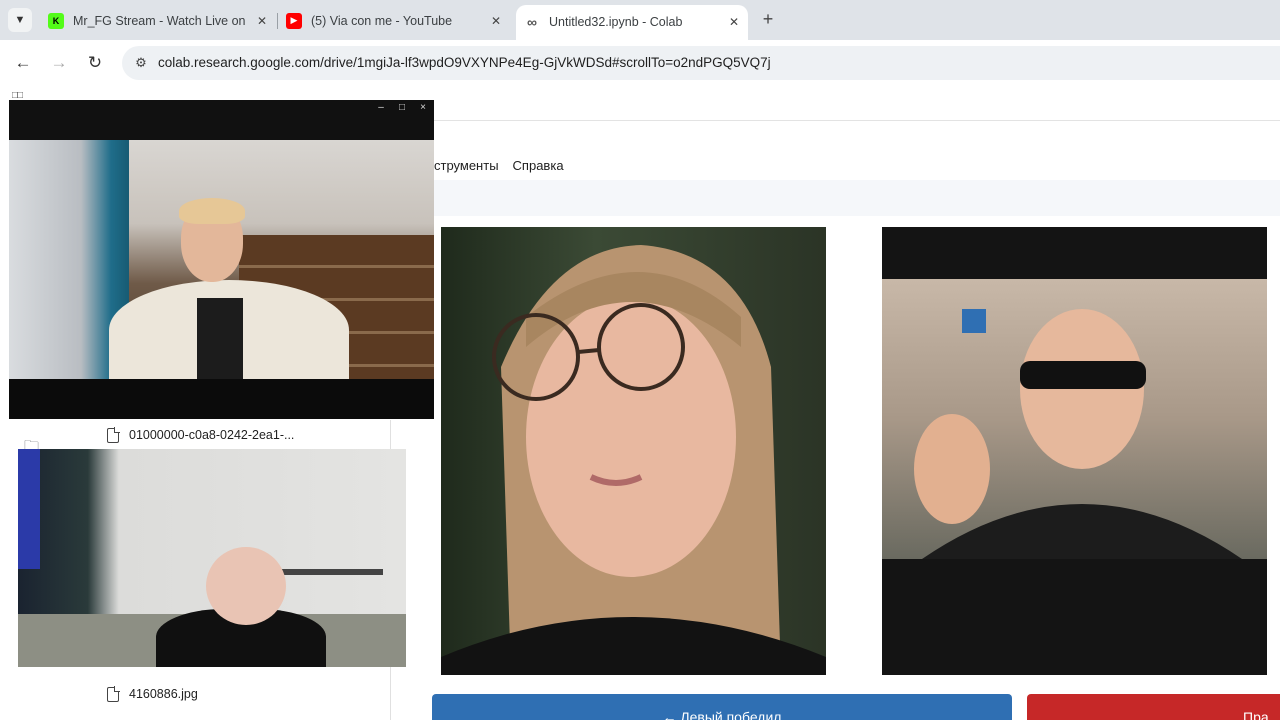 The width and height of the screenshot is (1280, 720). I want to click on back-arrow-icon: ←, so click(23, 63).